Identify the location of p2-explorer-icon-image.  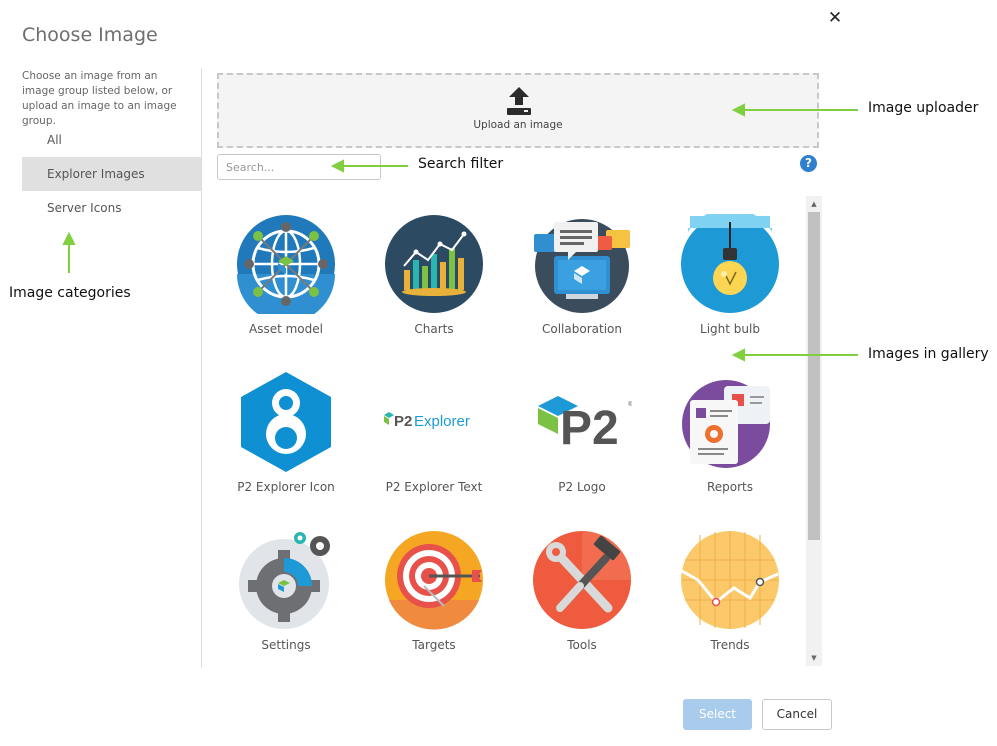
(286, 422).